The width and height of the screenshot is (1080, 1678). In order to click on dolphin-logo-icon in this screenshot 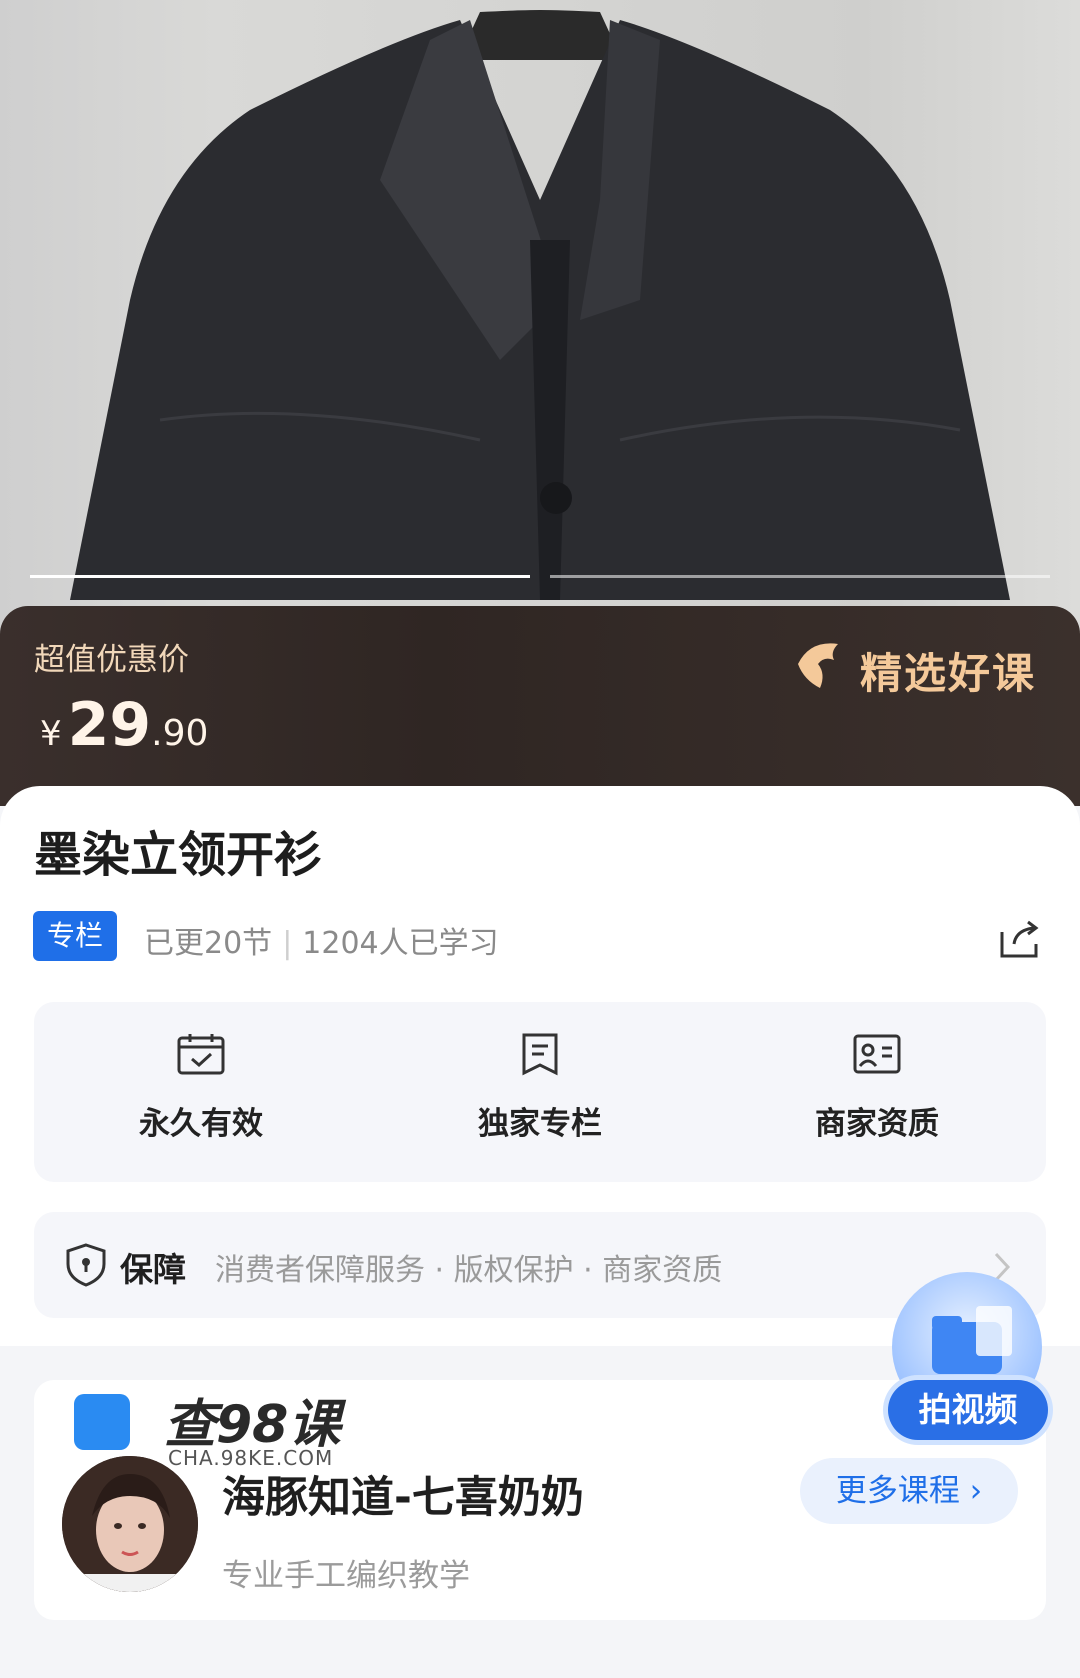, I will do `click(818, 665)`.